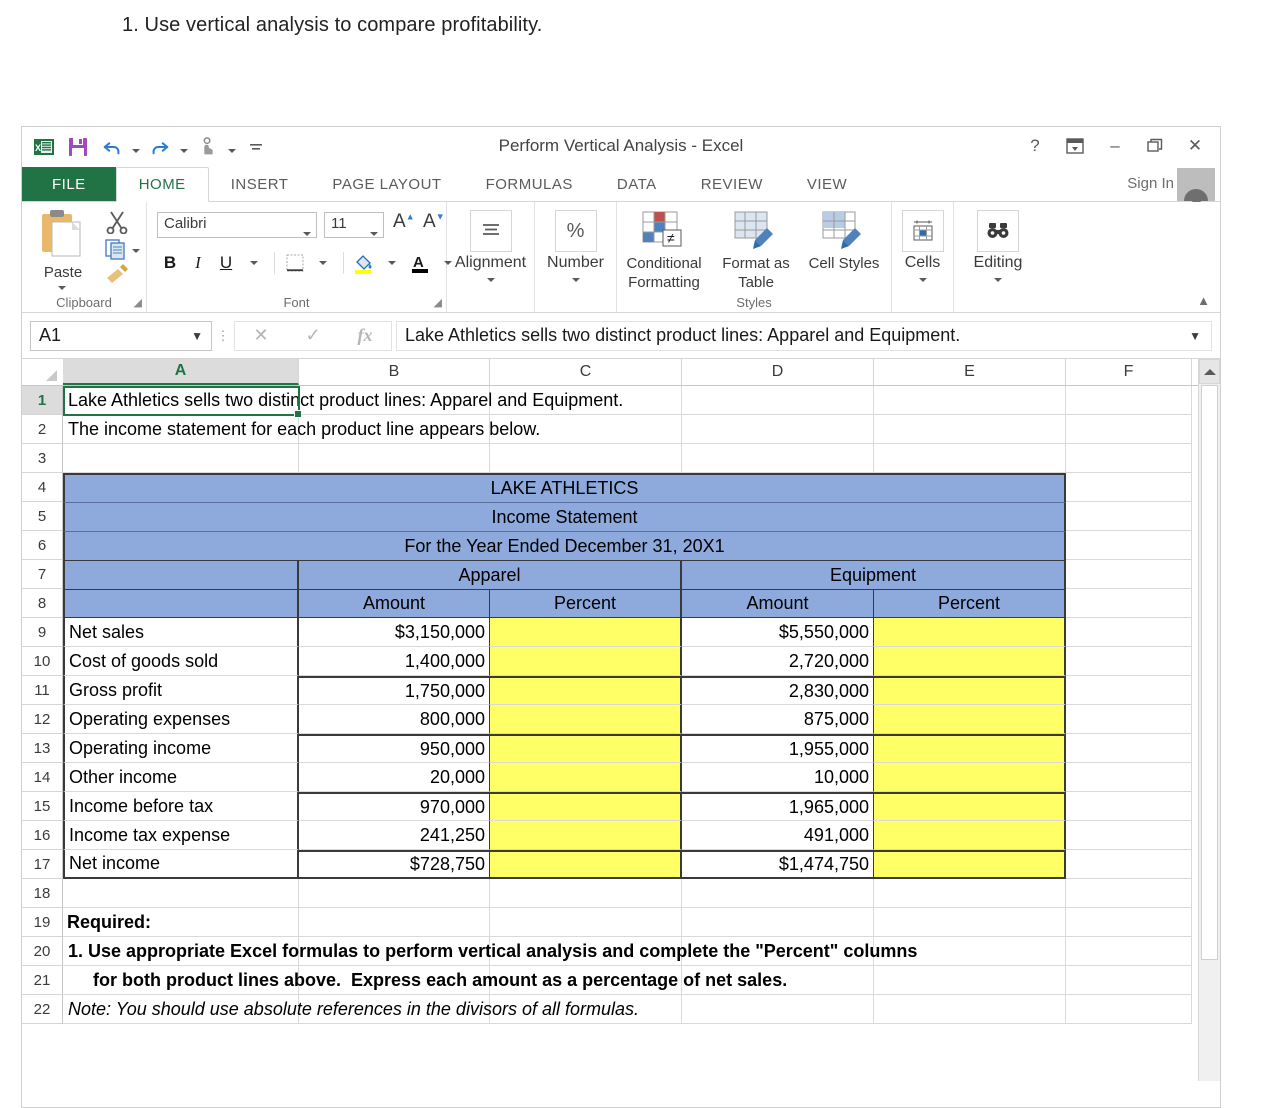 Image resolution: width=1272 pixels, height=1108 pixels. What do you see at coordinates (162, 184) in the screenshot?
I see `tab-home: HOME` at bounding box center [162, 184].